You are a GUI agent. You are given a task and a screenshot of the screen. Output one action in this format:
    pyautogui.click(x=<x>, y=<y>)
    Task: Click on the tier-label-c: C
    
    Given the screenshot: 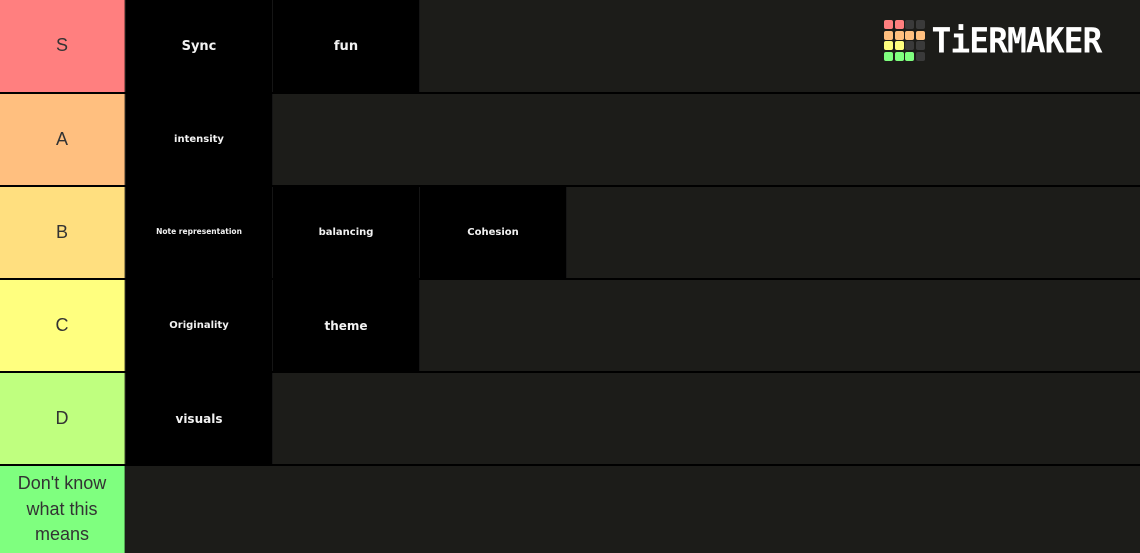 What is the action you would take?
    pyautogui.click(x=62, y=325)
    